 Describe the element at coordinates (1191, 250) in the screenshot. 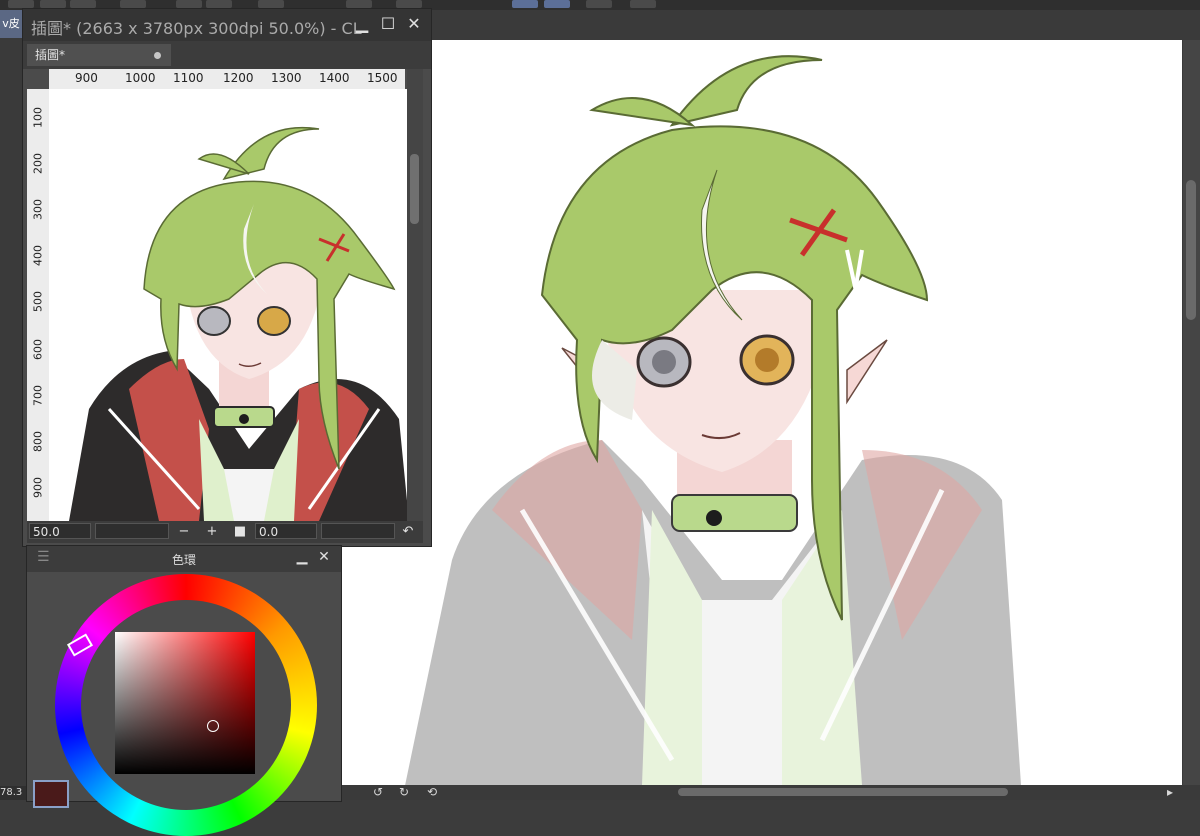

I see `canvas-vertical-scroll-thumb` at that location.